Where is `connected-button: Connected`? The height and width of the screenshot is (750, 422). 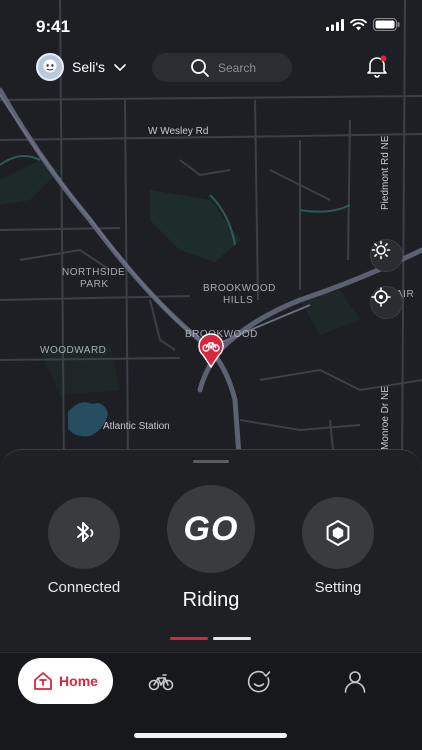
connected-button: Connected is located at coordinates (84, 546).